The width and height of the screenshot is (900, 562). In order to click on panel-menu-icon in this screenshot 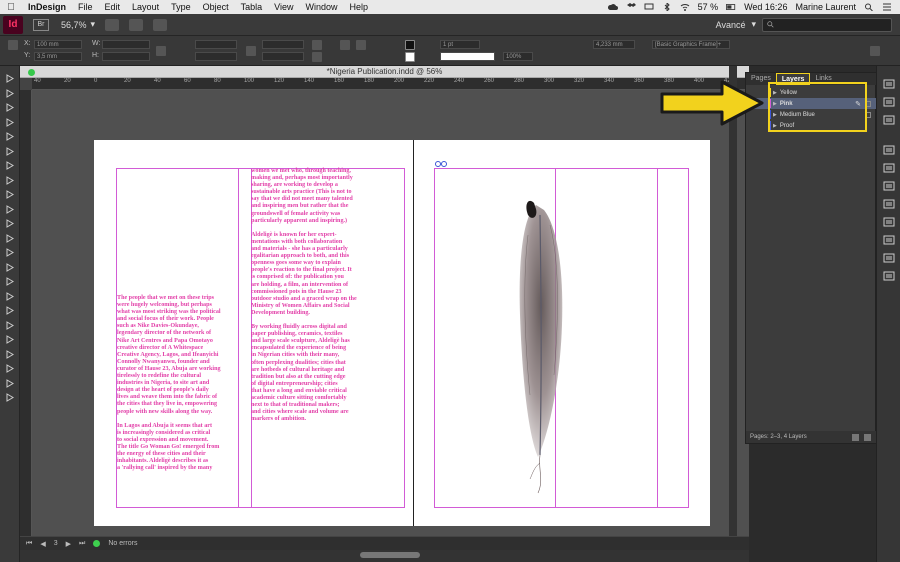, I will do `click(875, 51)`.